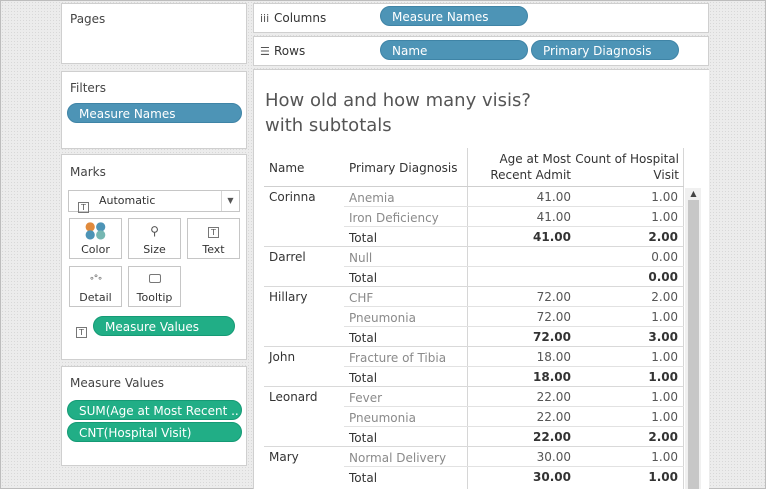 This screenshot has height=489, width=766. What do you see at coordinates (666, 175) in the screenshot?
I see `header-count-line2: Visit` at bounding box center [666, 175].